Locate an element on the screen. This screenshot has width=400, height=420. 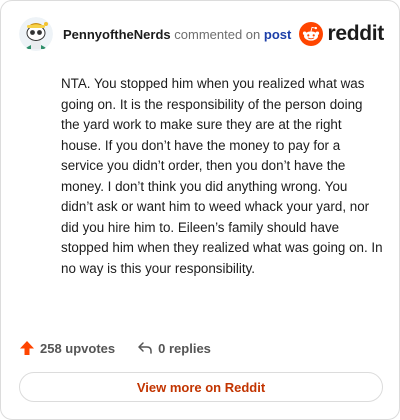
upvote-count: 258 upvotes is located at coordinates (78, 348).